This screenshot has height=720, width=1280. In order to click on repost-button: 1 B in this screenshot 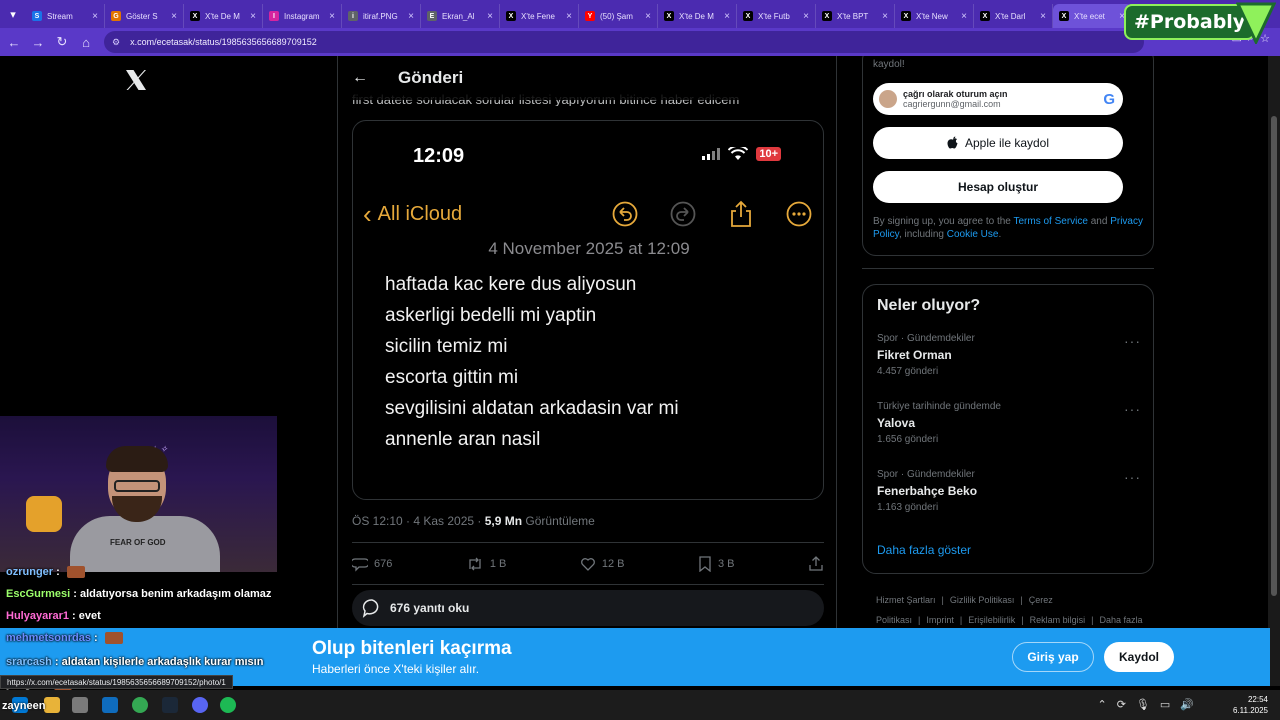, I will do `click(486, 564)`.